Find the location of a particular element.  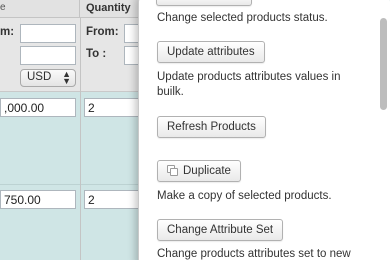

quantity-from-label: From: is located at coordinates (102, 32).